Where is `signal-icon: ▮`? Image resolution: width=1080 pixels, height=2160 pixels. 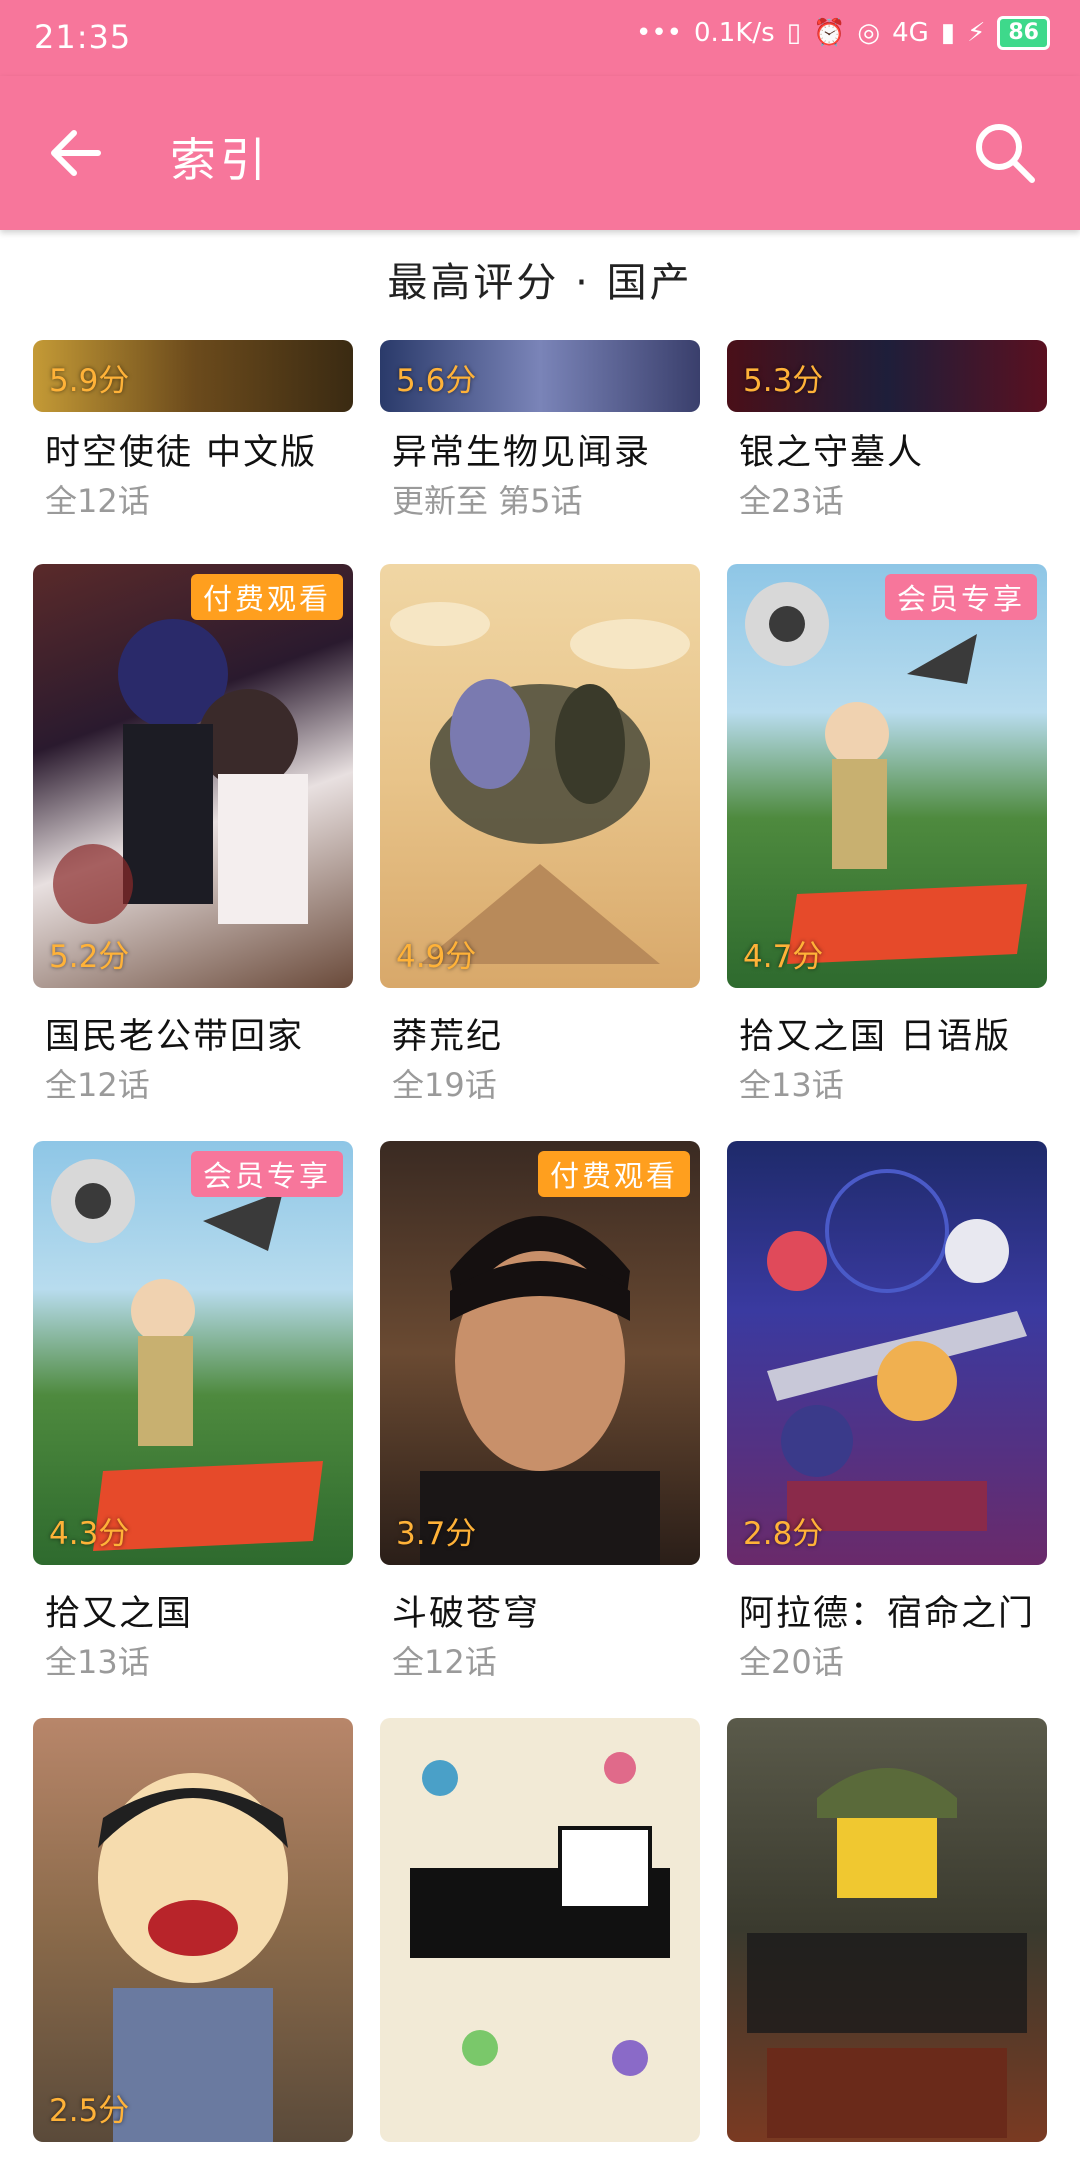
signal-icon: ▮ is located at coordinates (948, 33).